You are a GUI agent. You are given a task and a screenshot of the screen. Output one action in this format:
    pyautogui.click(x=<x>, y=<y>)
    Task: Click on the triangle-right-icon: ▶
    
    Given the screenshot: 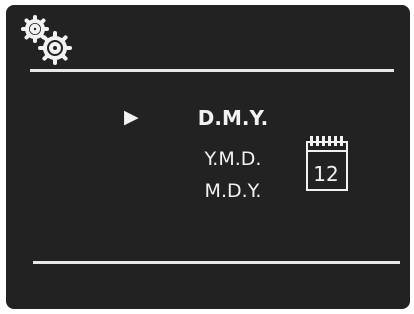 What is the action you would take?
    pyautogui.click(x=131, y=117)
    